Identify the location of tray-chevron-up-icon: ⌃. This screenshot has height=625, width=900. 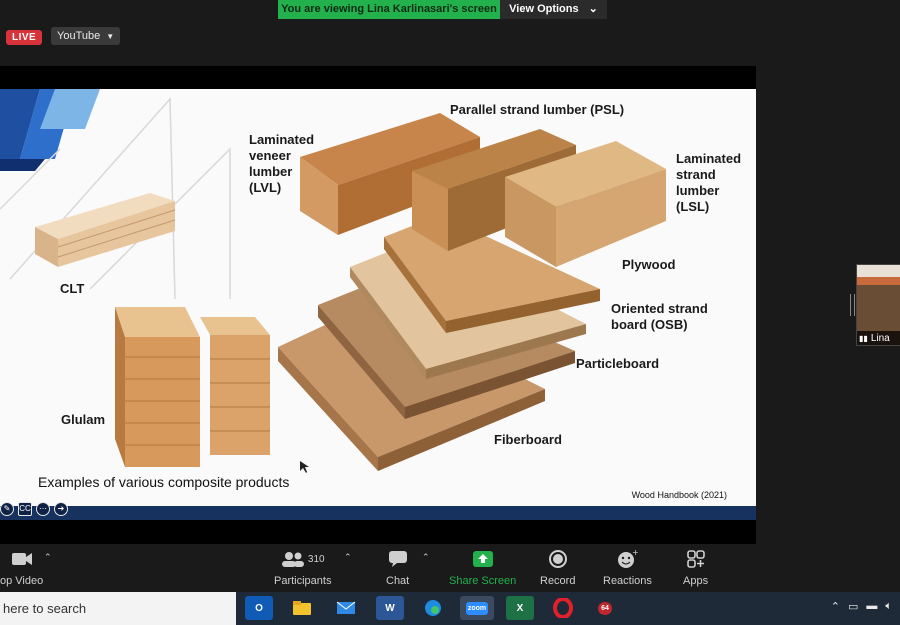
(835, 606).